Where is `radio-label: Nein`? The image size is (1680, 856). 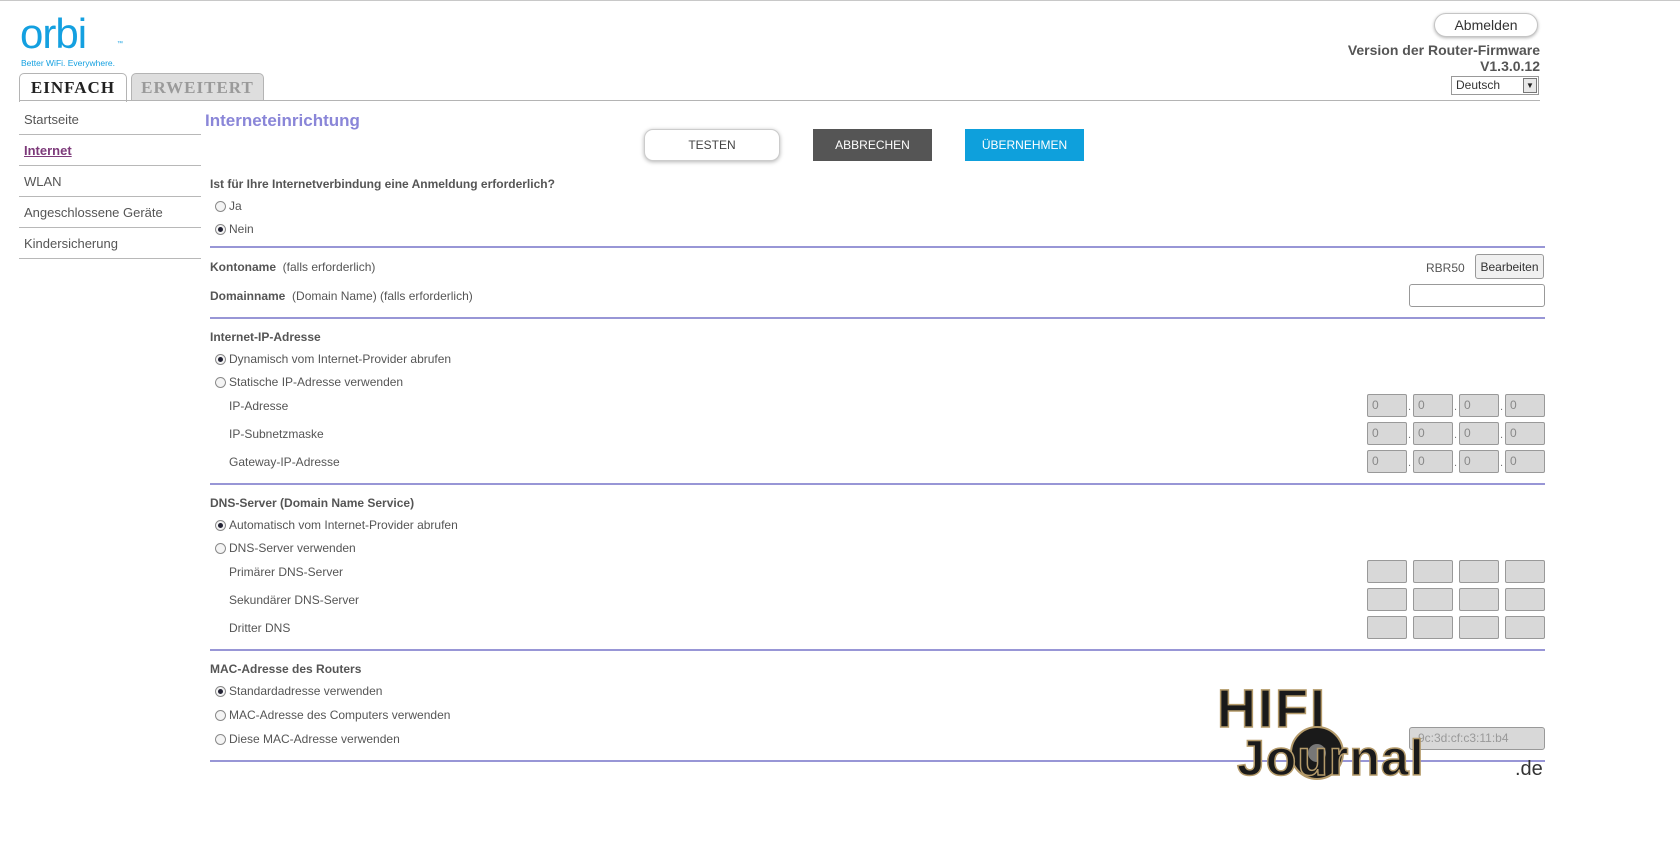
radio-label: Nein is located at coordinates (241, 229).